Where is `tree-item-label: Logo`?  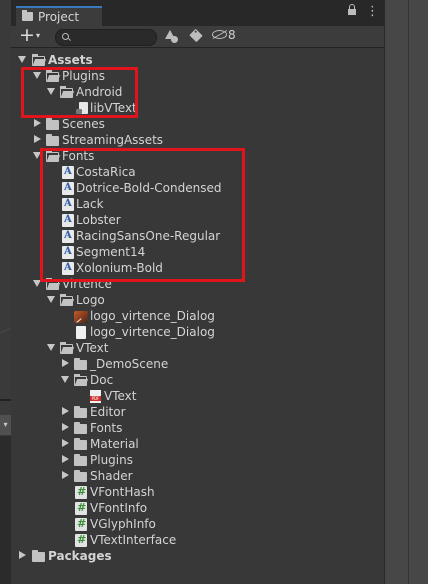 tree-item-label: Logo is located at coordinates (90, 300).